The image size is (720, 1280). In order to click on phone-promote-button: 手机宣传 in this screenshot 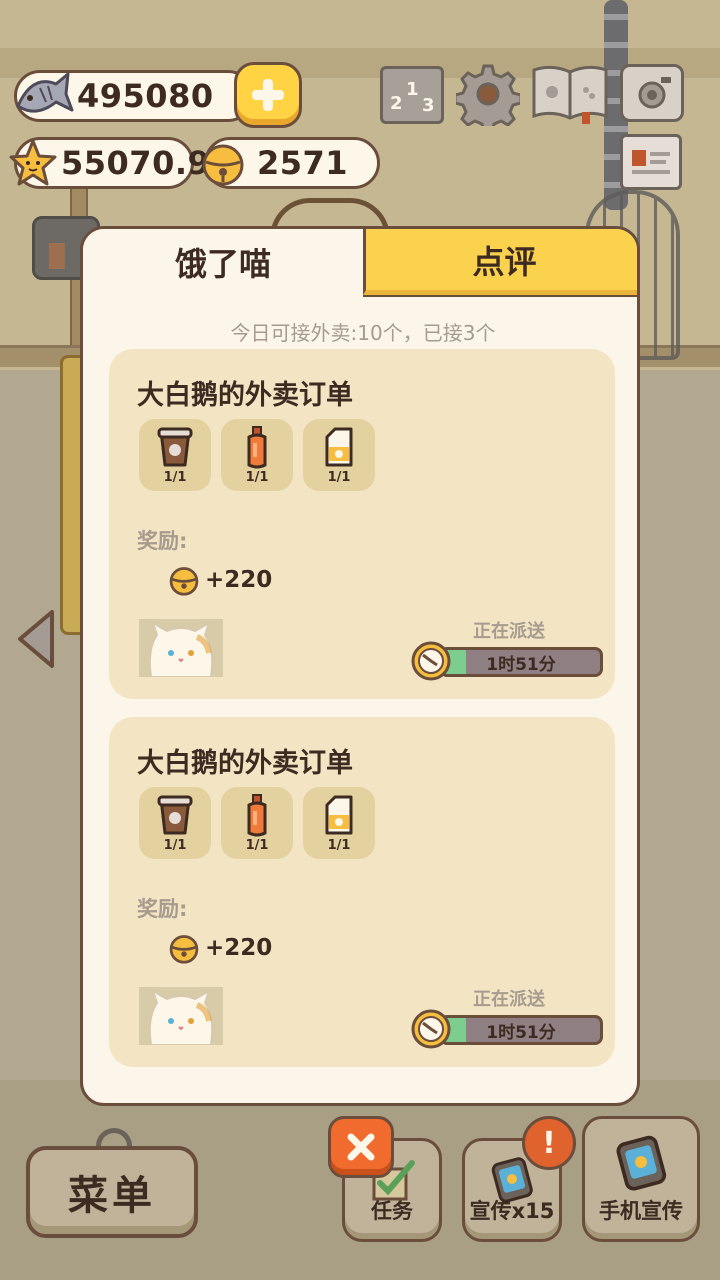, I will do `click(641, 1179)`.